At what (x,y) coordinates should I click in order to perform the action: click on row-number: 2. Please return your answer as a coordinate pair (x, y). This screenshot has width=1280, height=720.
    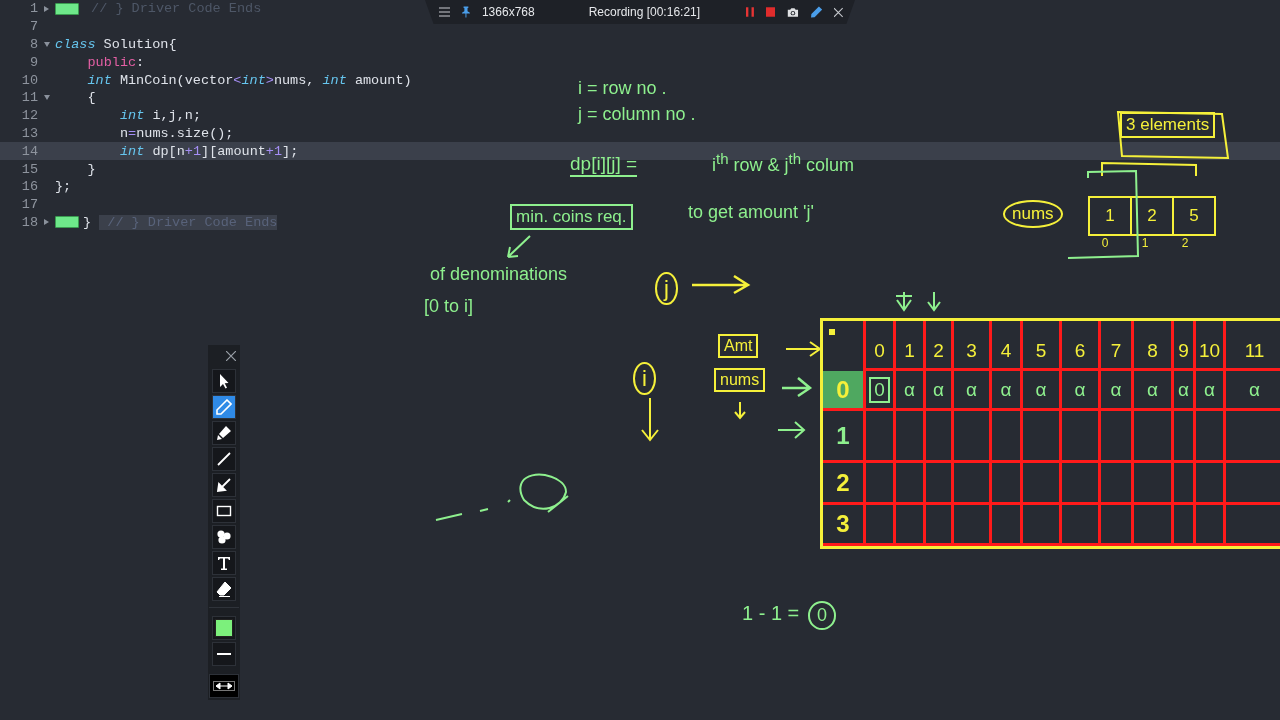
    Looking at the image, I should click on (843, 482).